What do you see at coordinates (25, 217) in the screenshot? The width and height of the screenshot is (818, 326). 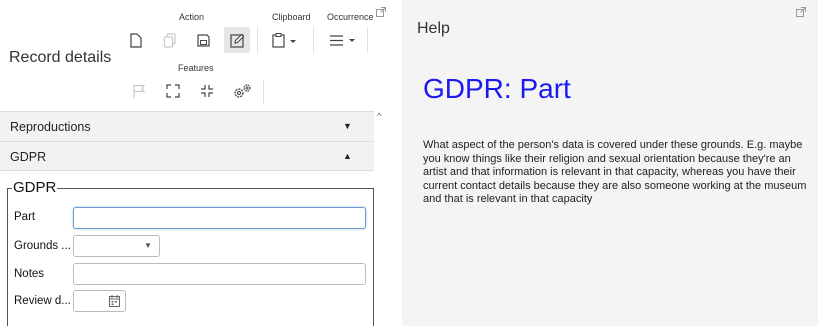 I see `part-label: Part` at bounding box center [25, 217].